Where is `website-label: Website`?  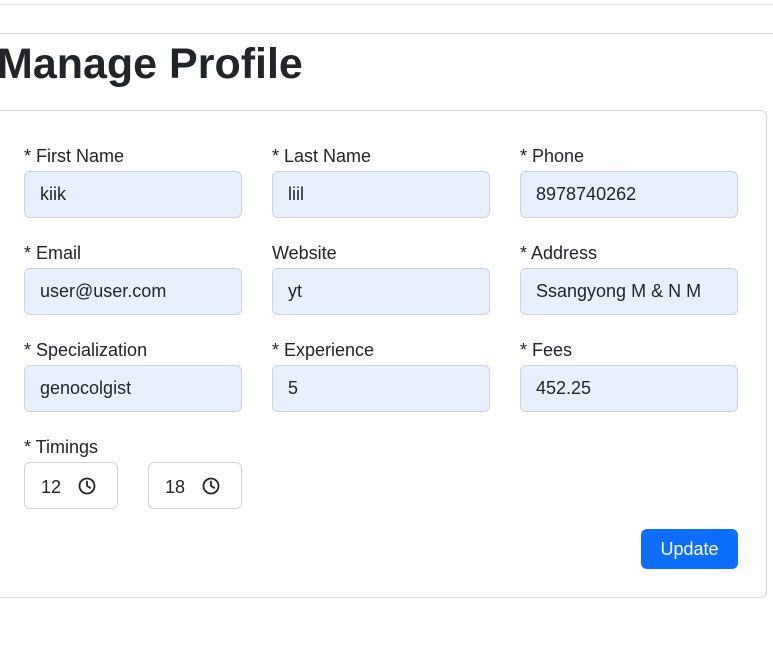 website-label: Website is located at coordinates (304, 253).